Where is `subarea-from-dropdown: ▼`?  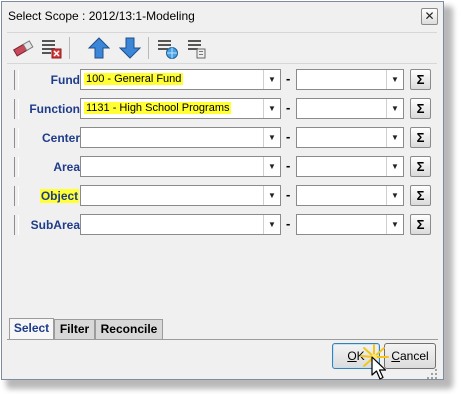
subarea-from-dropdown: ▼ is located at coordinates (180, 224).